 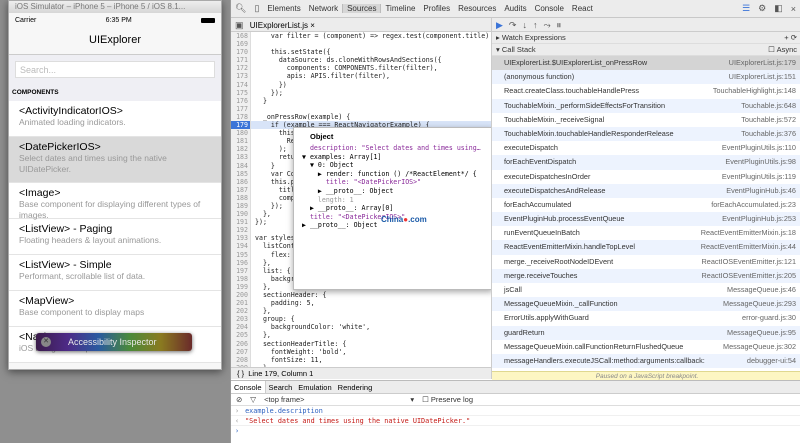 What do you see at coordinates (241, 270) in the screenshot?
I see `line-number: 197` at bounding box center [241, 270].